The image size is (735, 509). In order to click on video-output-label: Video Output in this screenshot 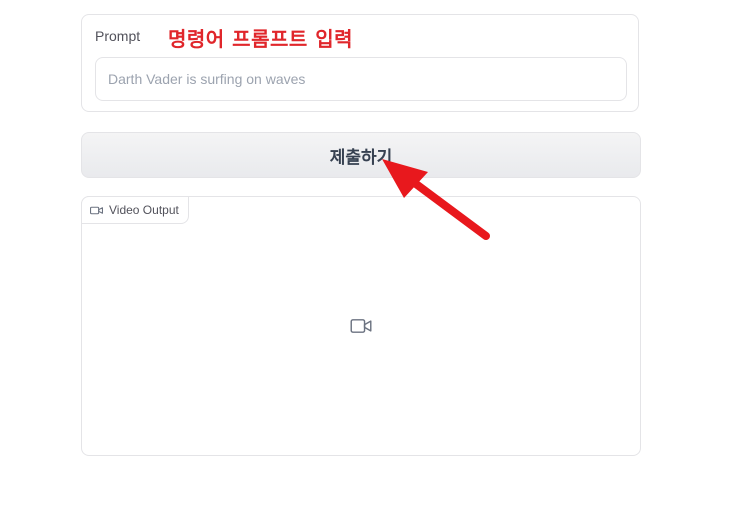, I will do `click(144, 210)`.